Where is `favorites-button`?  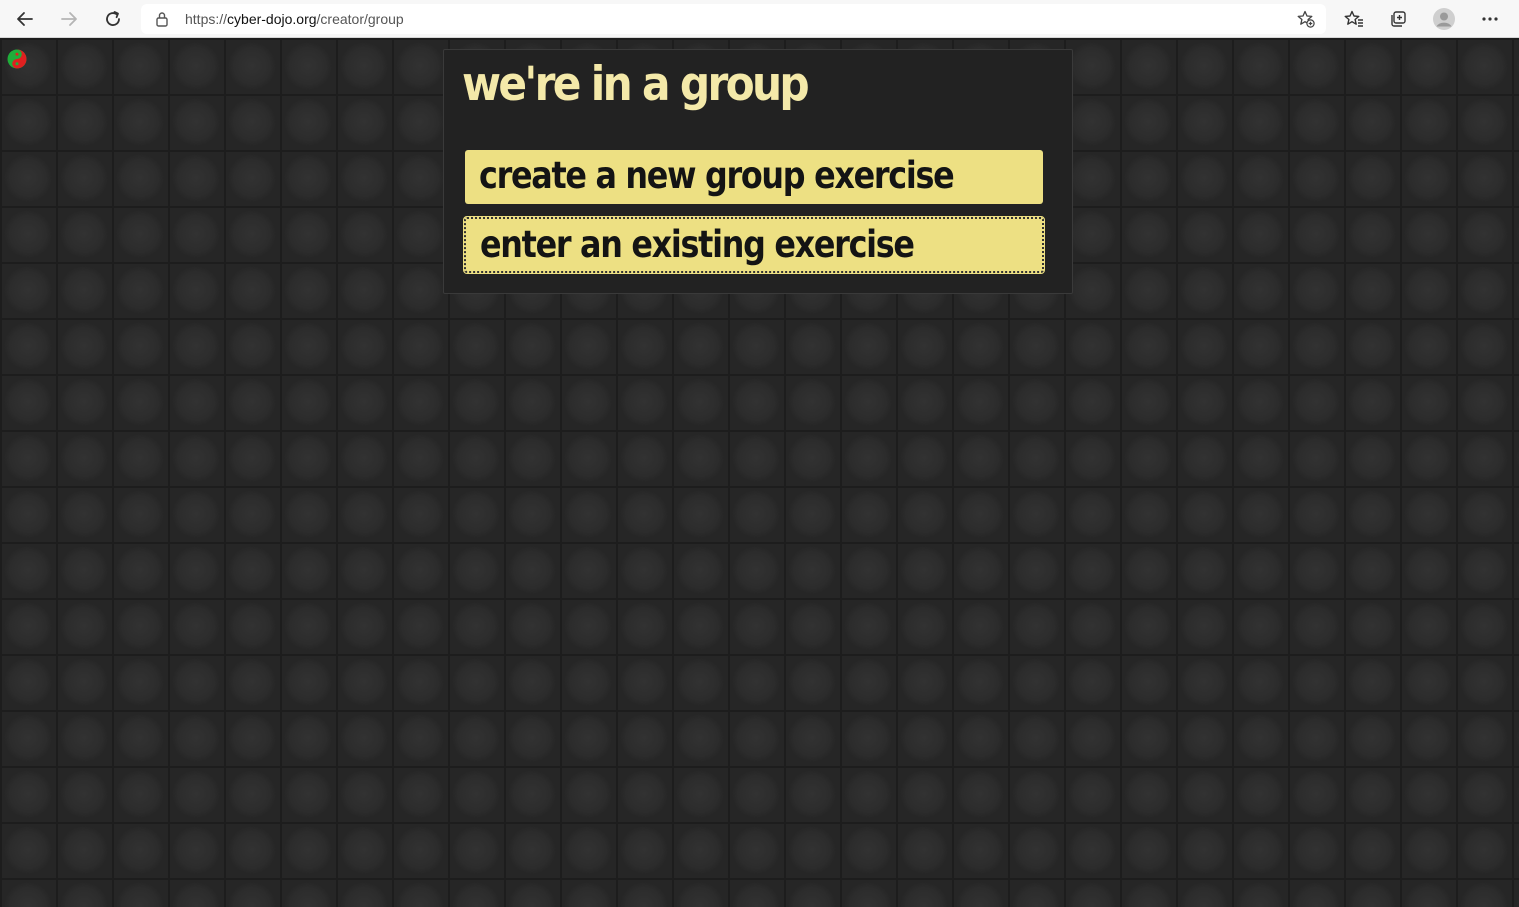 favorites-button is located at coordinates (1354, 19).